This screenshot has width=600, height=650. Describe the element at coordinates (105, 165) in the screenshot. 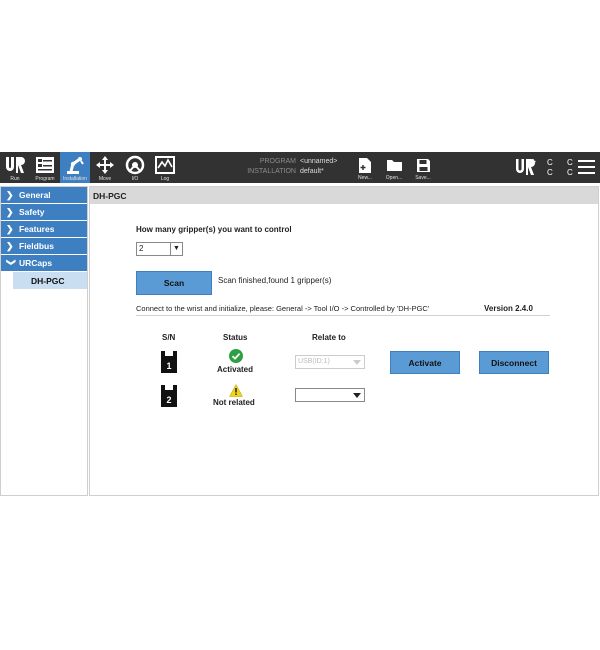

I see `move-arrows-icon` at that location.